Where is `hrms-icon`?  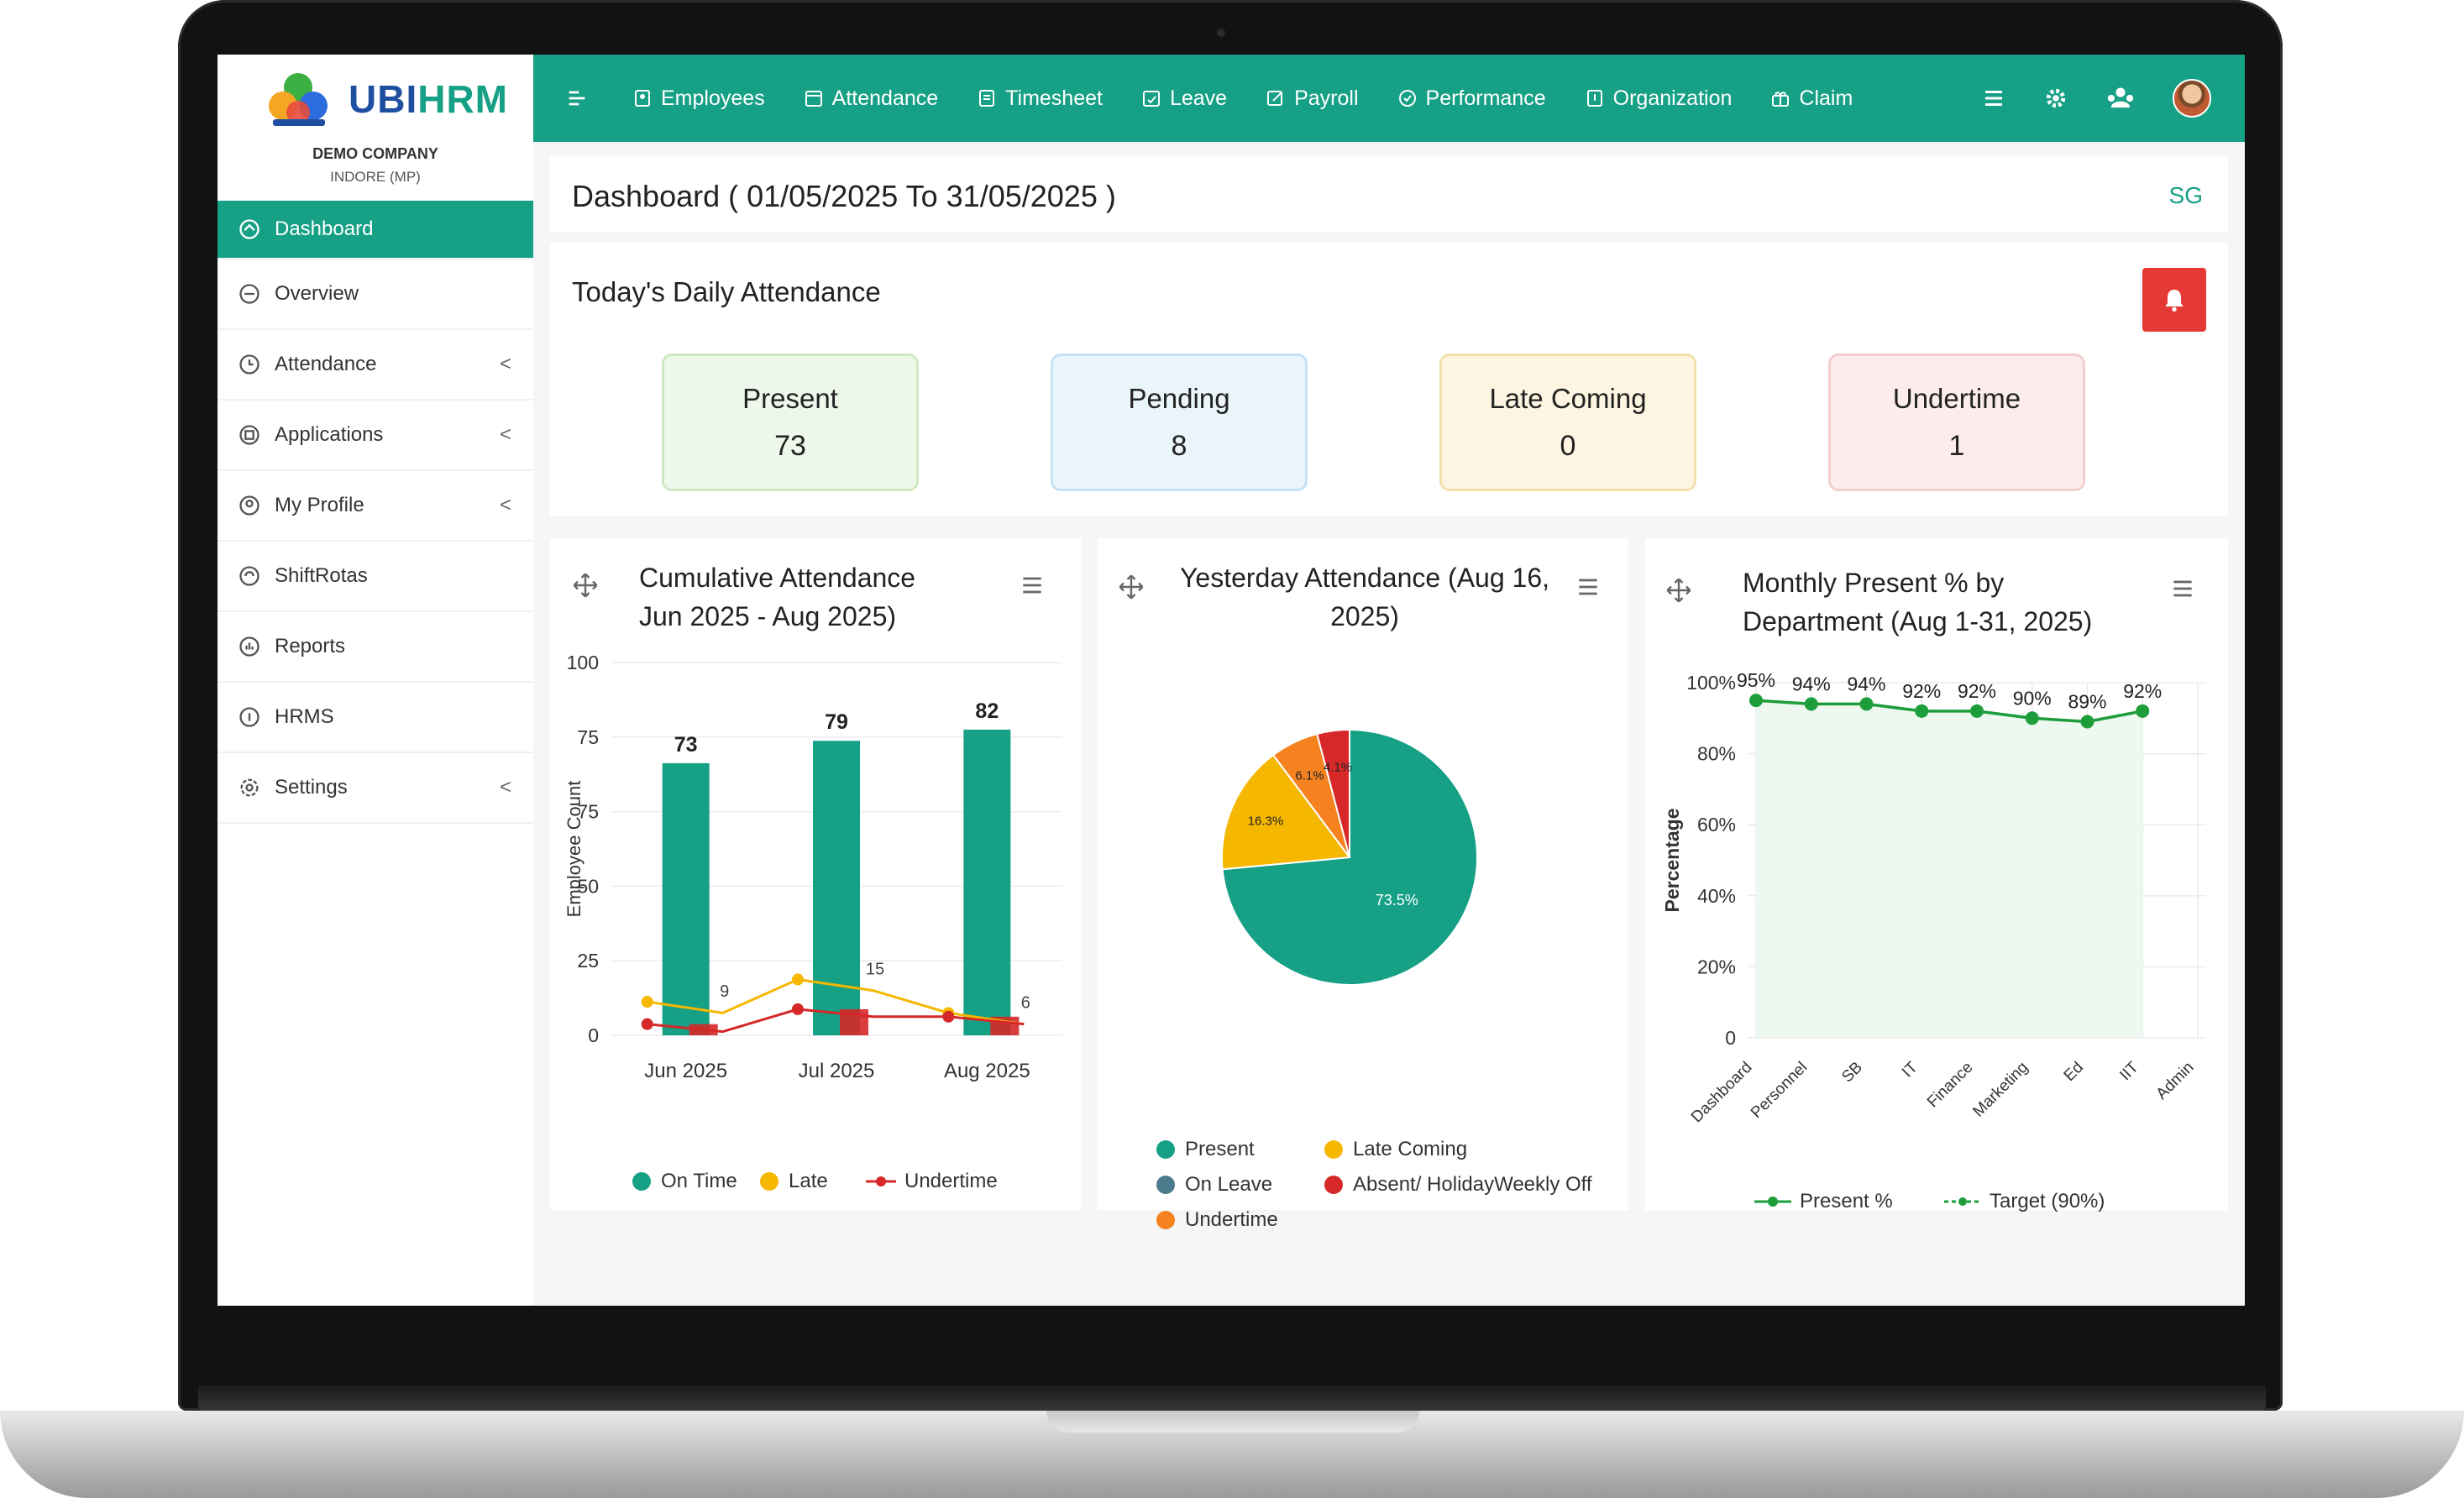
hrms-icon is located at coordinates (249, 717).